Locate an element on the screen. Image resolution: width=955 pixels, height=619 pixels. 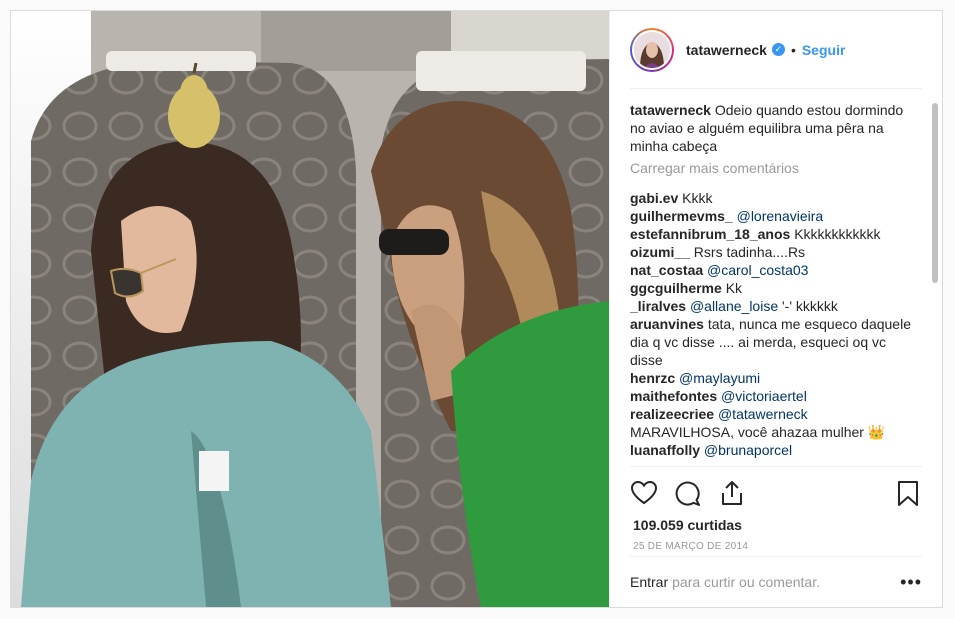
comment-username: guilhermevms_ is located at coordinates (681, 216).